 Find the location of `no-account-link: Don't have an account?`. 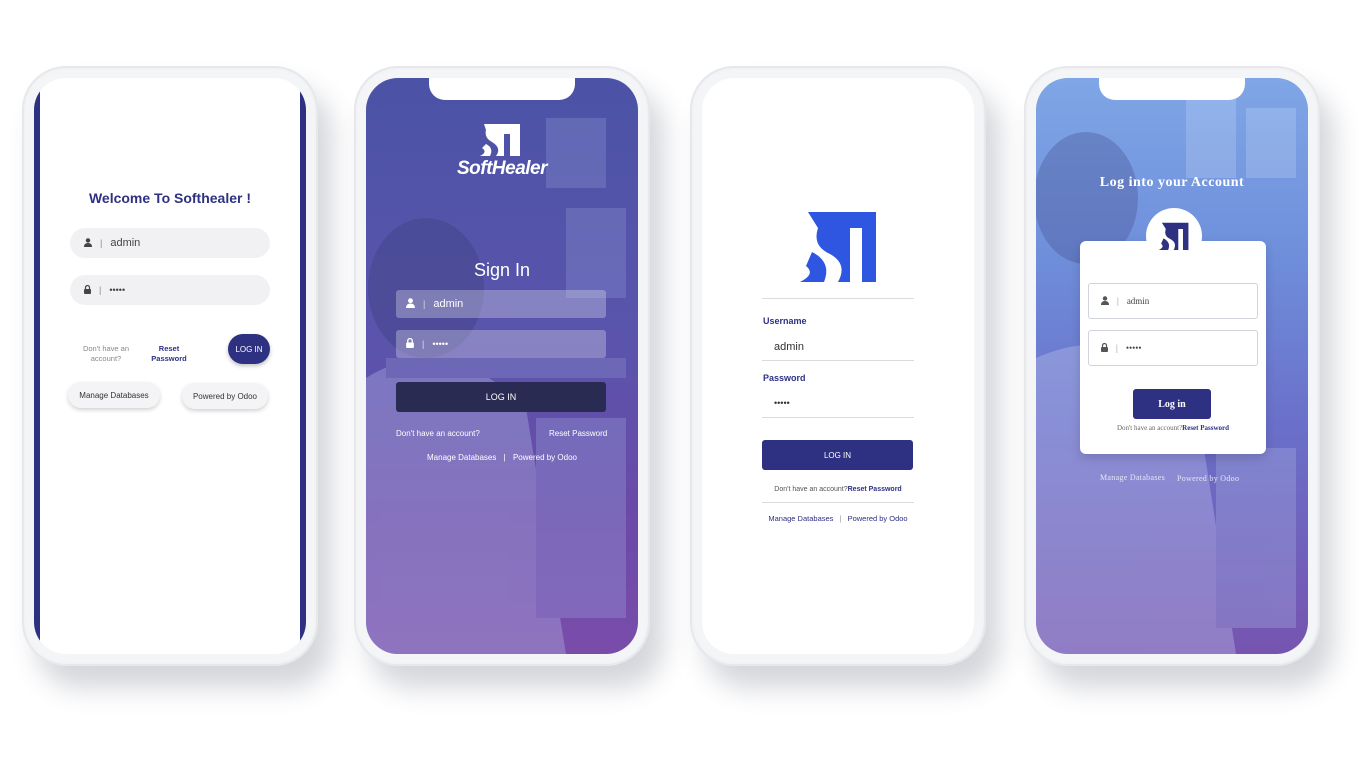

no-account-link: Don't have an account? is located at coordinates (438, 433).